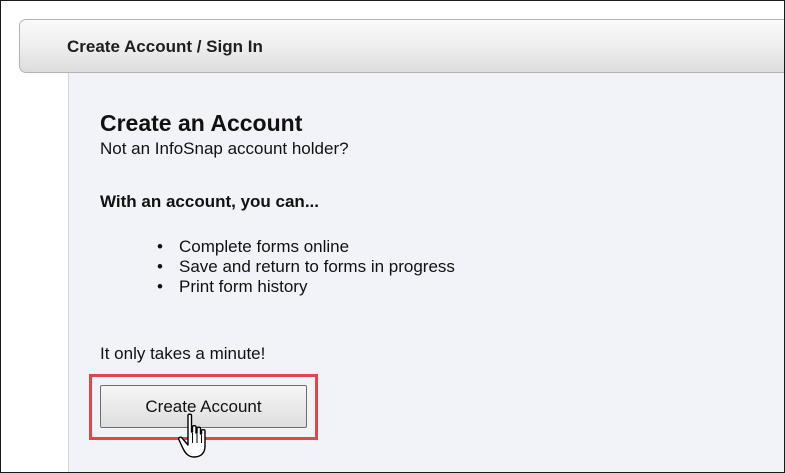 Image resolution: width=785 pixels, height=473 pixels. Describe the element at coordinates (224, 148) in the screenshot. I see `create-account-subtitle: Not an InfoSnap account holder?` at that location.